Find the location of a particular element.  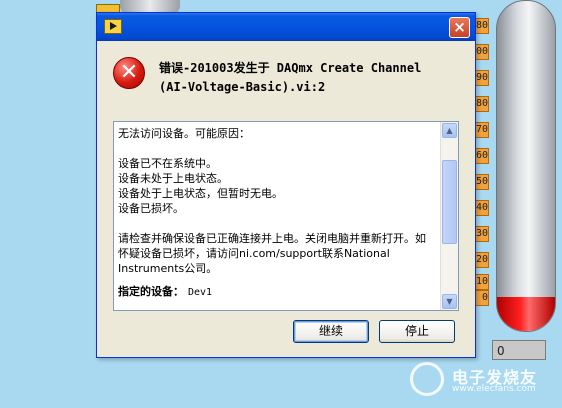

thermometer-indicator is located at coordinates (526, 166).